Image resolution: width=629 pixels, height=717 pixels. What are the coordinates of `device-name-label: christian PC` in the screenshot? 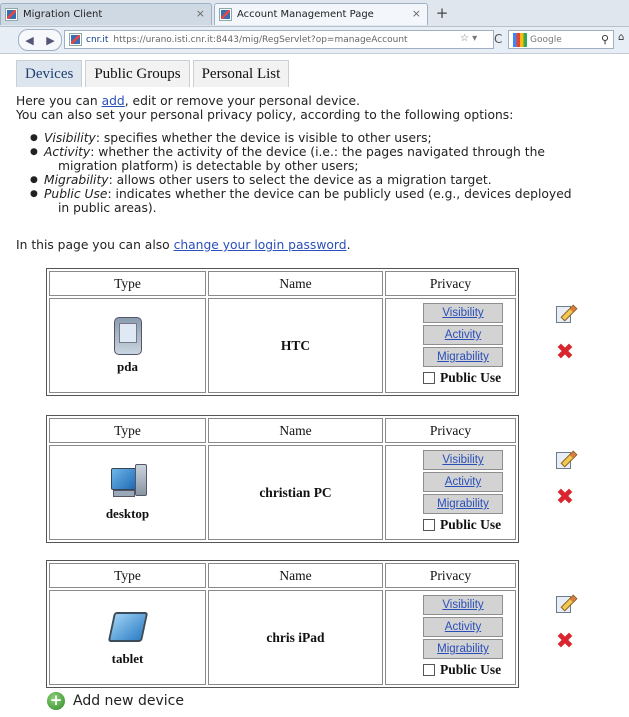 It's located at (295, 492).